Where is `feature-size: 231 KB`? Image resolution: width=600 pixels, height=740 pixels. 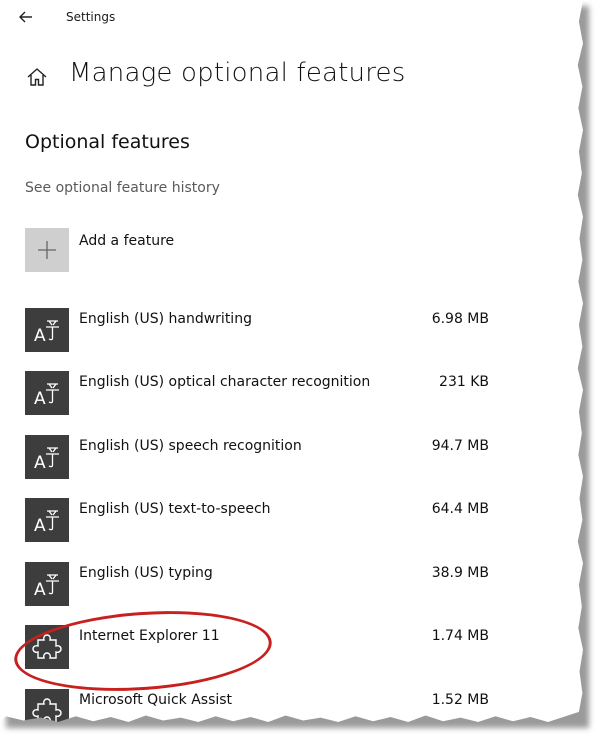 feature-size: 231 KB is located at coordinates (464, 382).